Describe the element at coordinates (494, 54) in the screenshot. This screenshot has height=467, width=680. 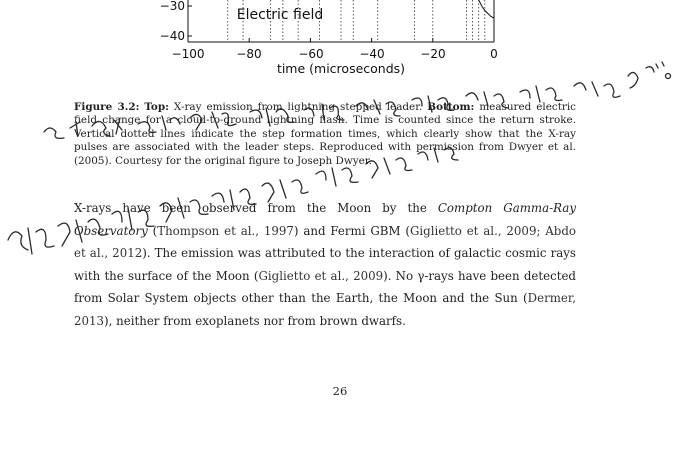
I see `x-tick-label-0: 0` at that location.